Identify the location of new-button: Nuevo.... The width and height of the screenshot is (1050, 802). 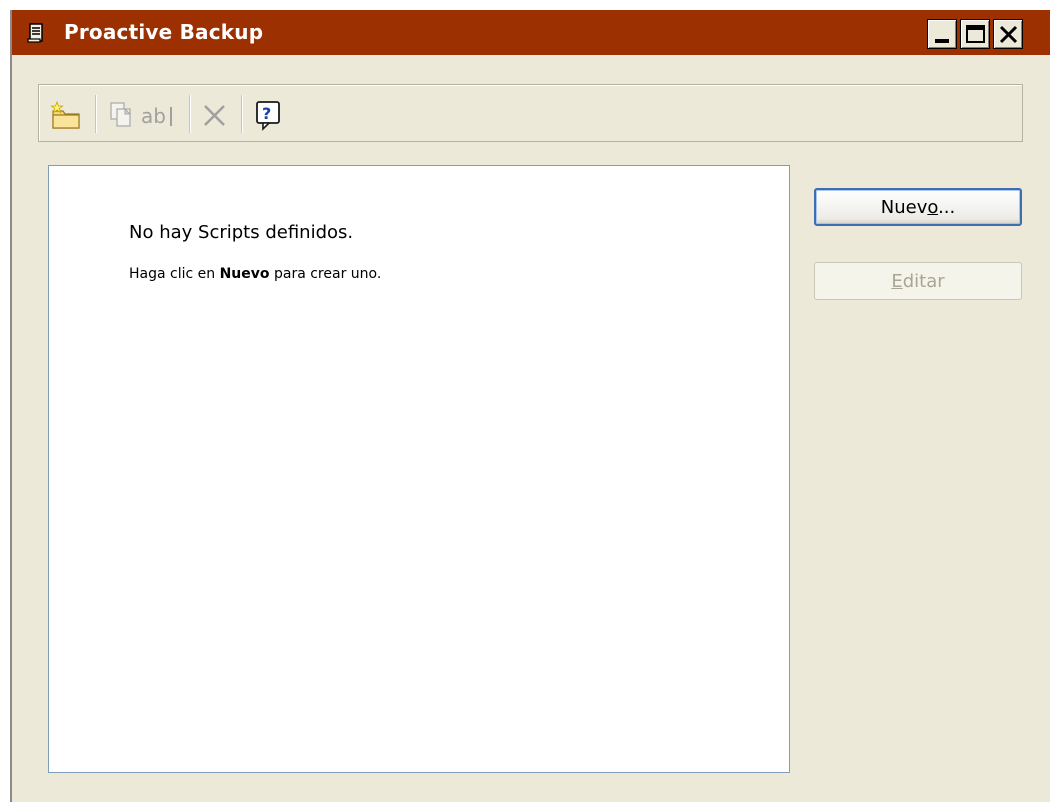
(918, 207).